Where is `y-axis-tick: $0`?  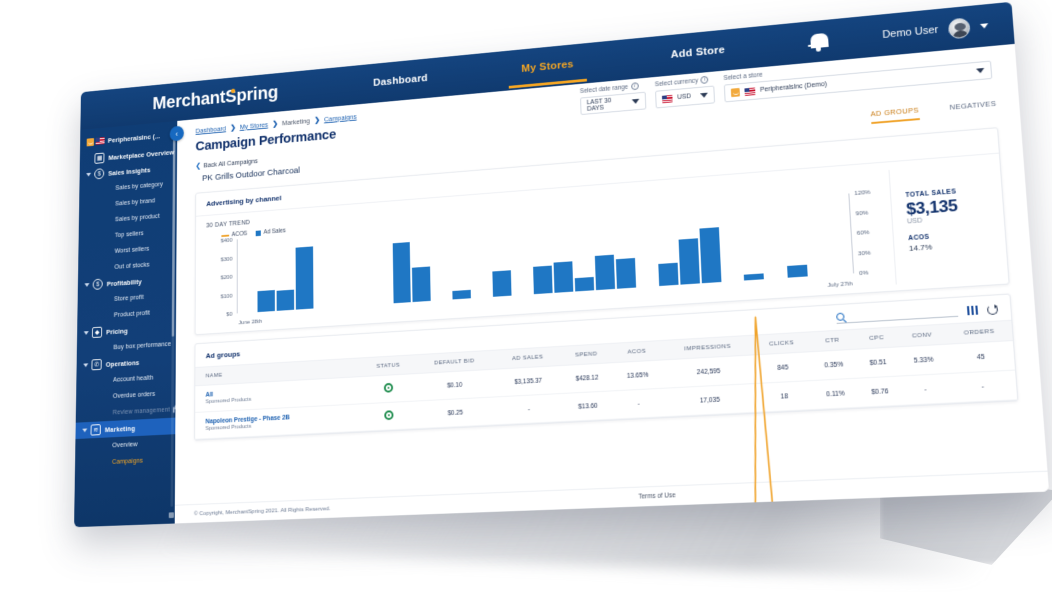
y-axis-tick: $0 is located at coordinates (229, 314).